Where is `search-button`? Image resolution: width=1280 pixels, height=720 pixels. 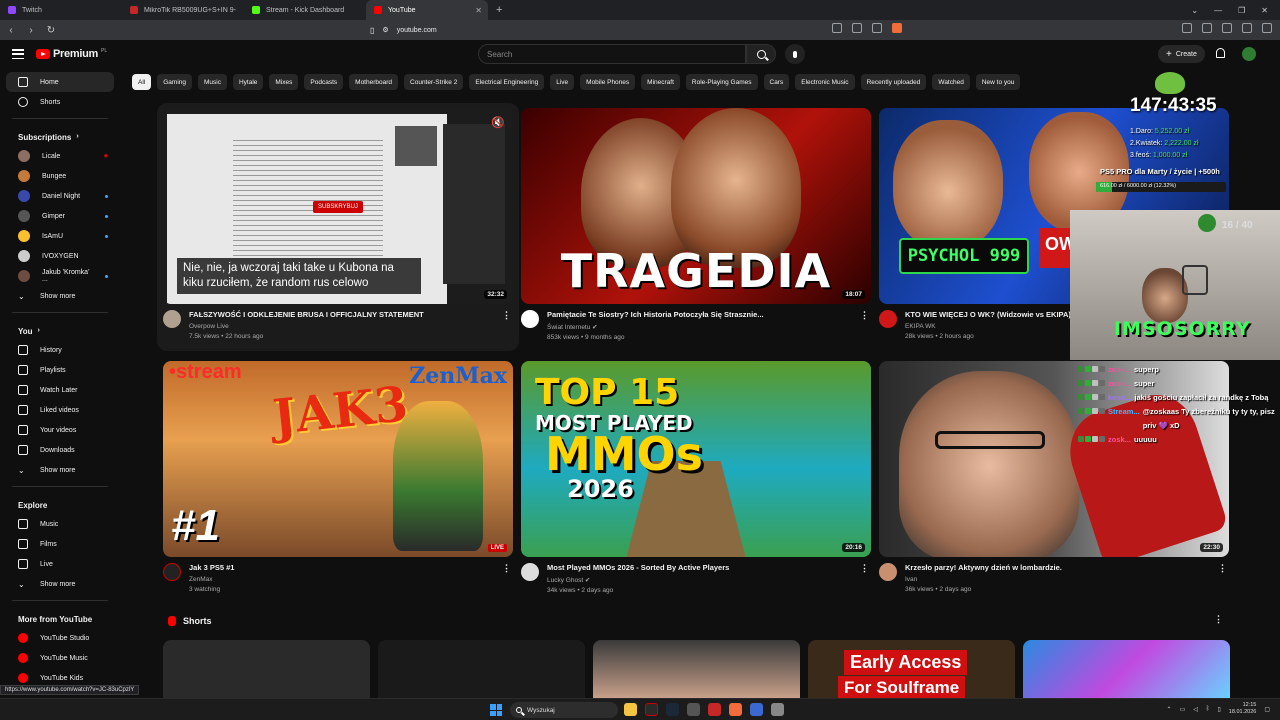 search-button is located at coordinates (761, 54).